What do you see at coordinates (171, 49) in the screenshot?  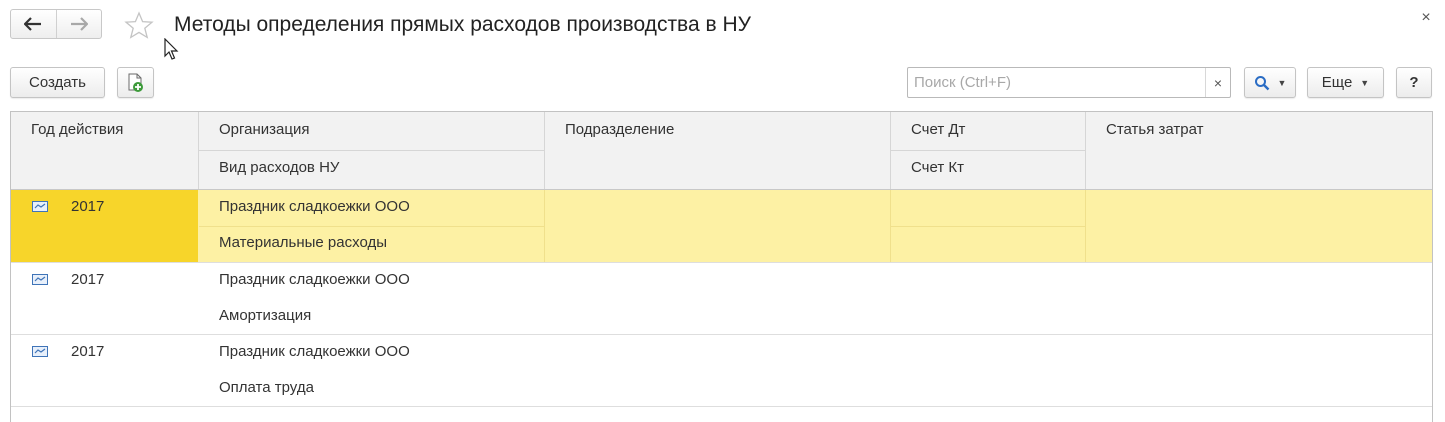 I see `mouse-pointer-icon` at bounding box center [171, 49].